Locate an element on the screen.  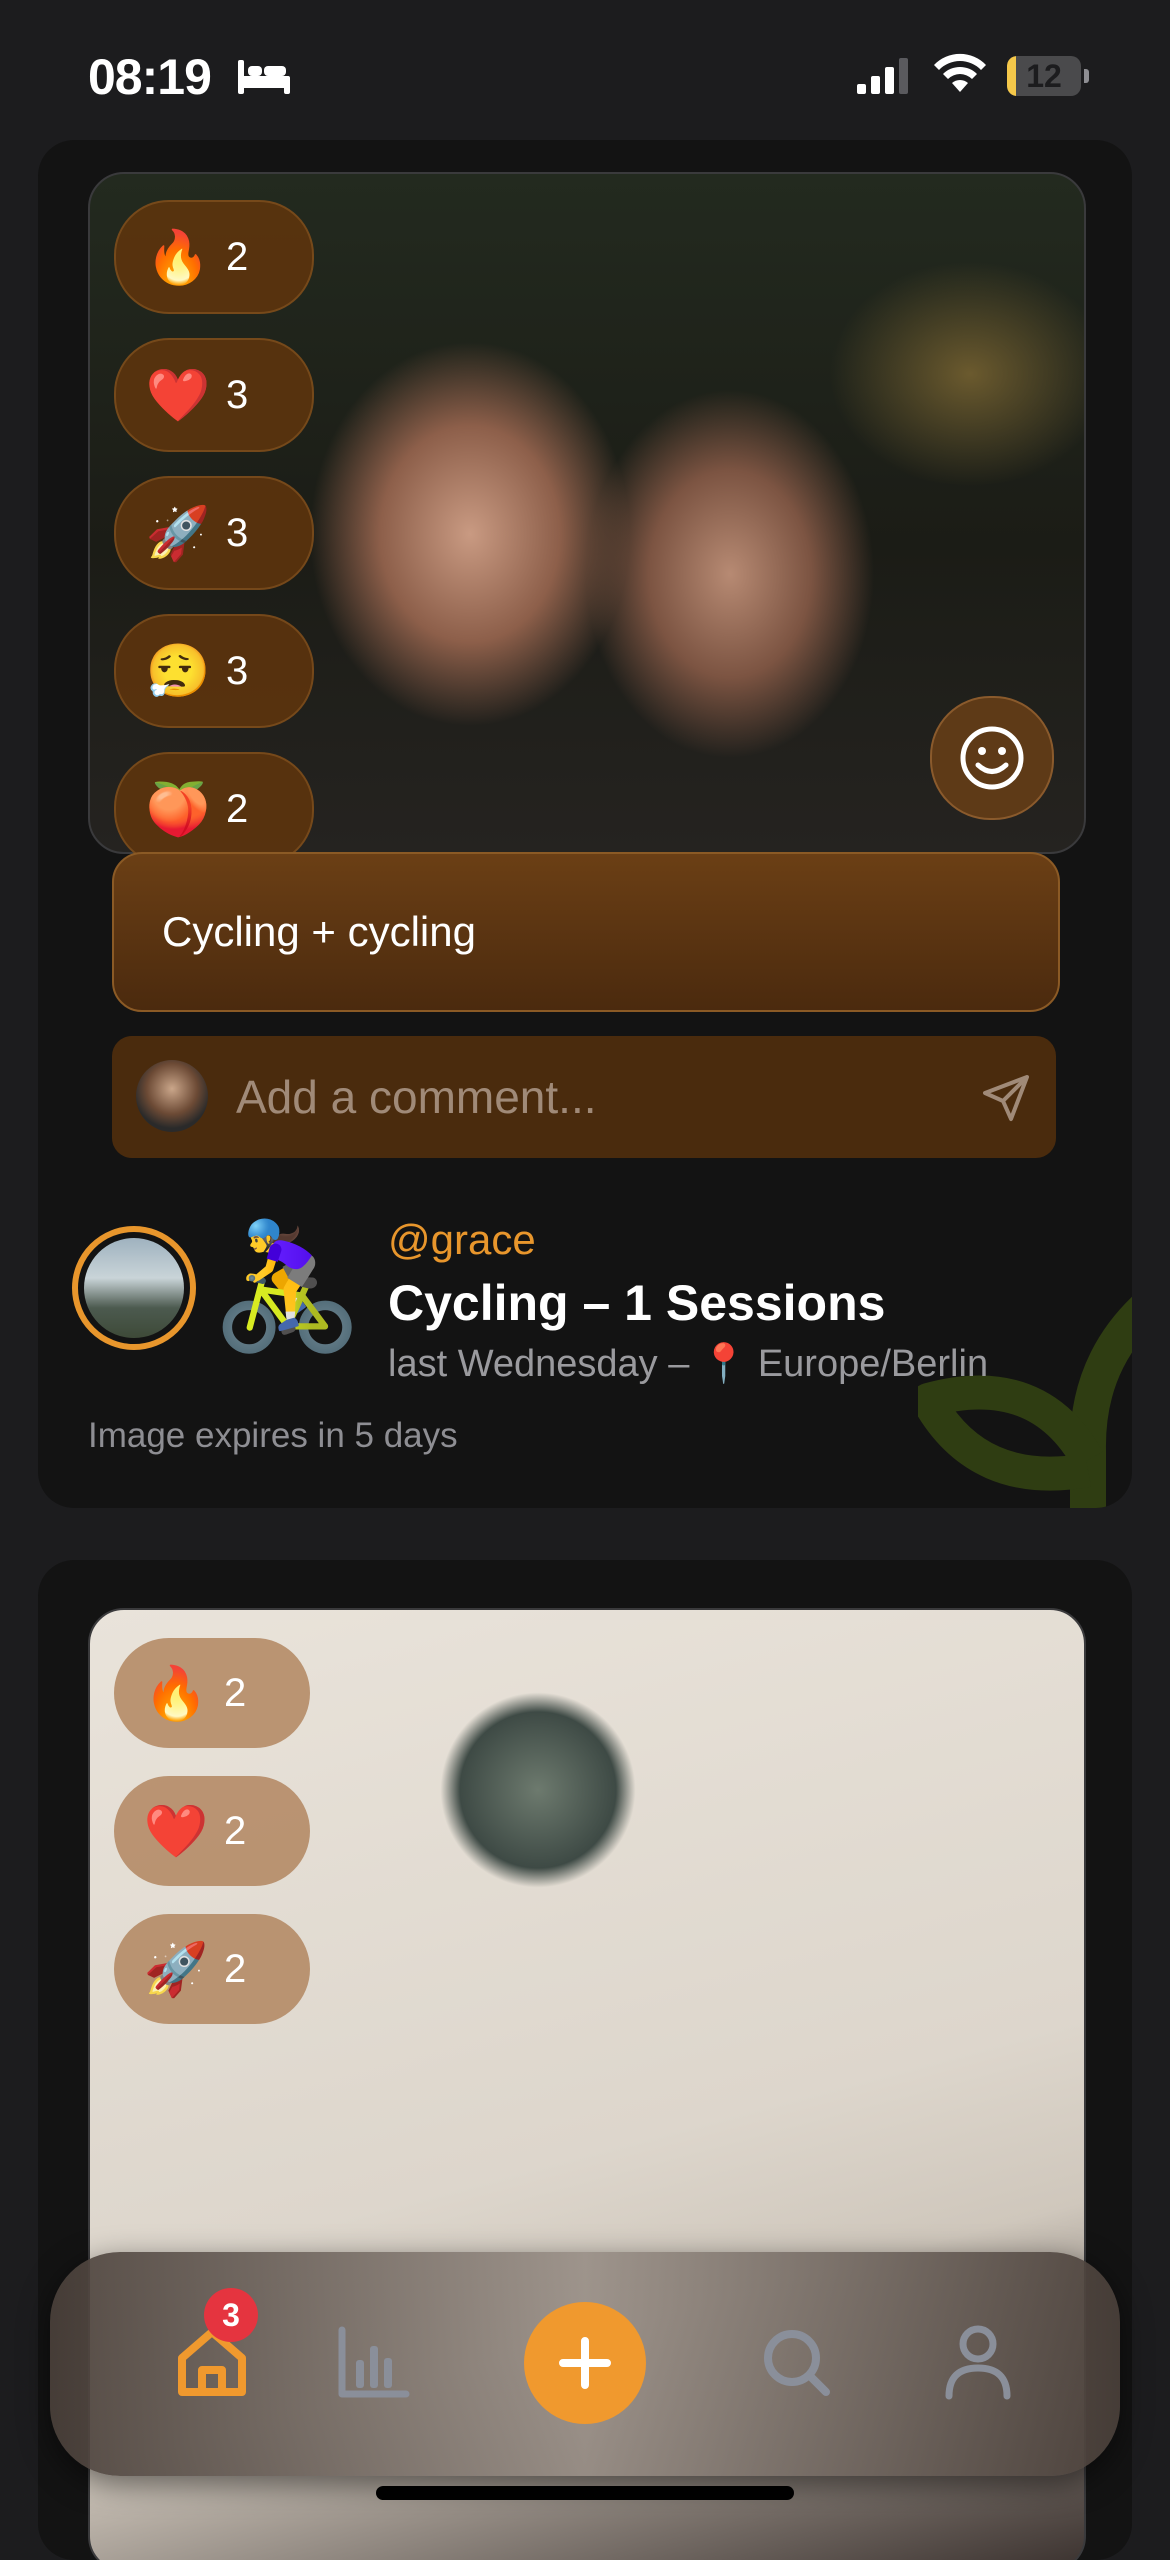
battery-indicator: 12 is located at coordinates (1048, 76).